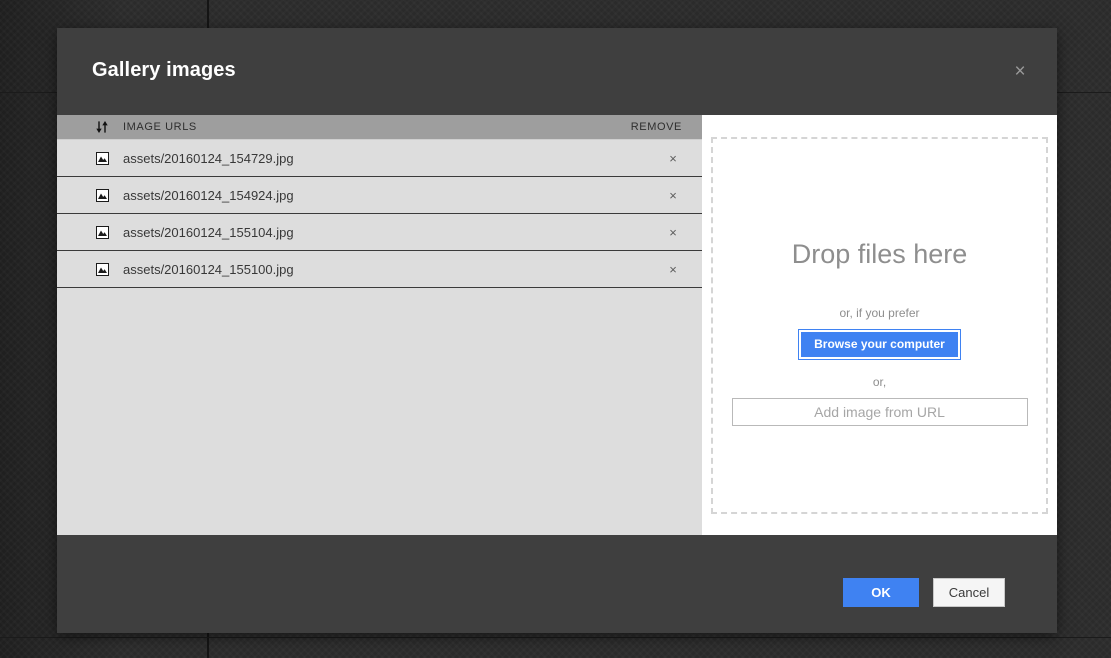  I want to click on footer-actions: OK Cancel, so click(924, 592).